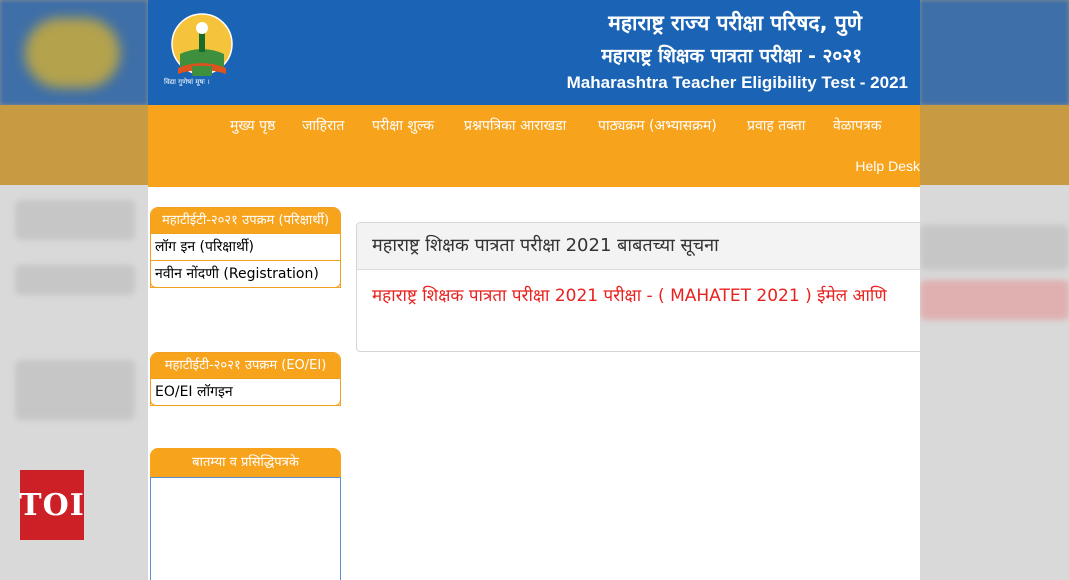 This screenshot has width=1069, height=580. I want to click on candidate-panel-title: महाटीईटी-२०२१ उपक्रम (परिक्षार्थी), so click(245, 220).